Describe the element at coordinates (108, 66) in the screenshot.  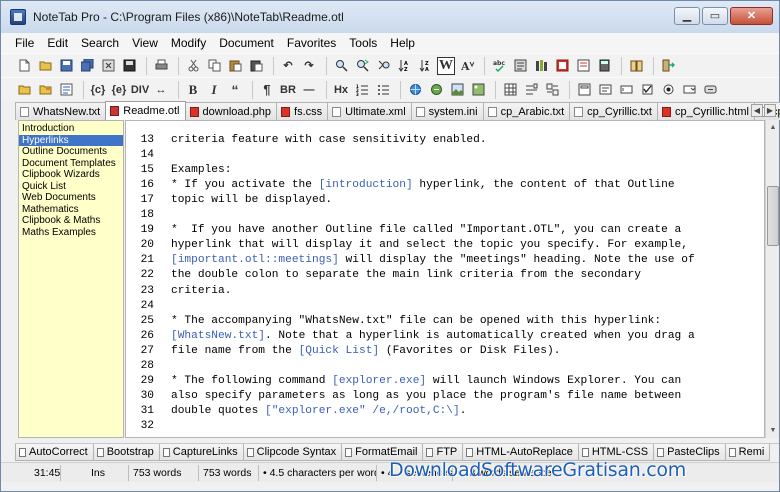
I see `close-document-icon` at that location.